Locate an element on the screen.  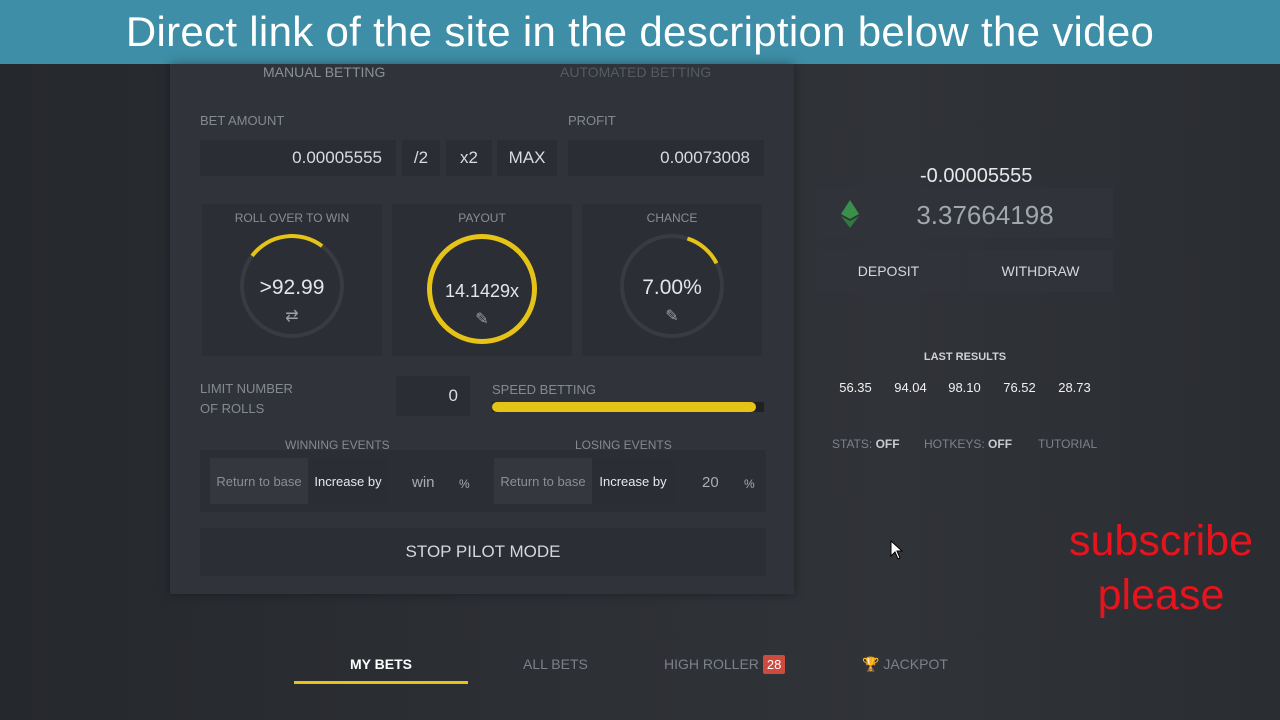
bet-amount-input: 0.00005555 is located at coordinates (298, 158).